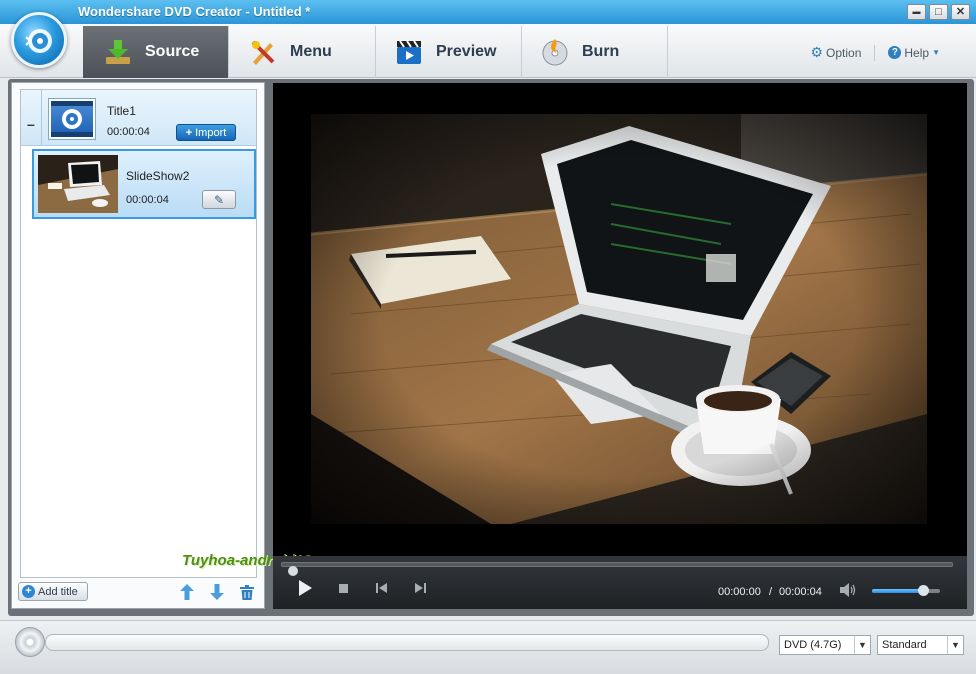 The height and width of the screenshot is (674, 976). Describe the element at coordinates (158, 176) in the screenshot. I see `slideshow-name: SlideShow2` at that location.